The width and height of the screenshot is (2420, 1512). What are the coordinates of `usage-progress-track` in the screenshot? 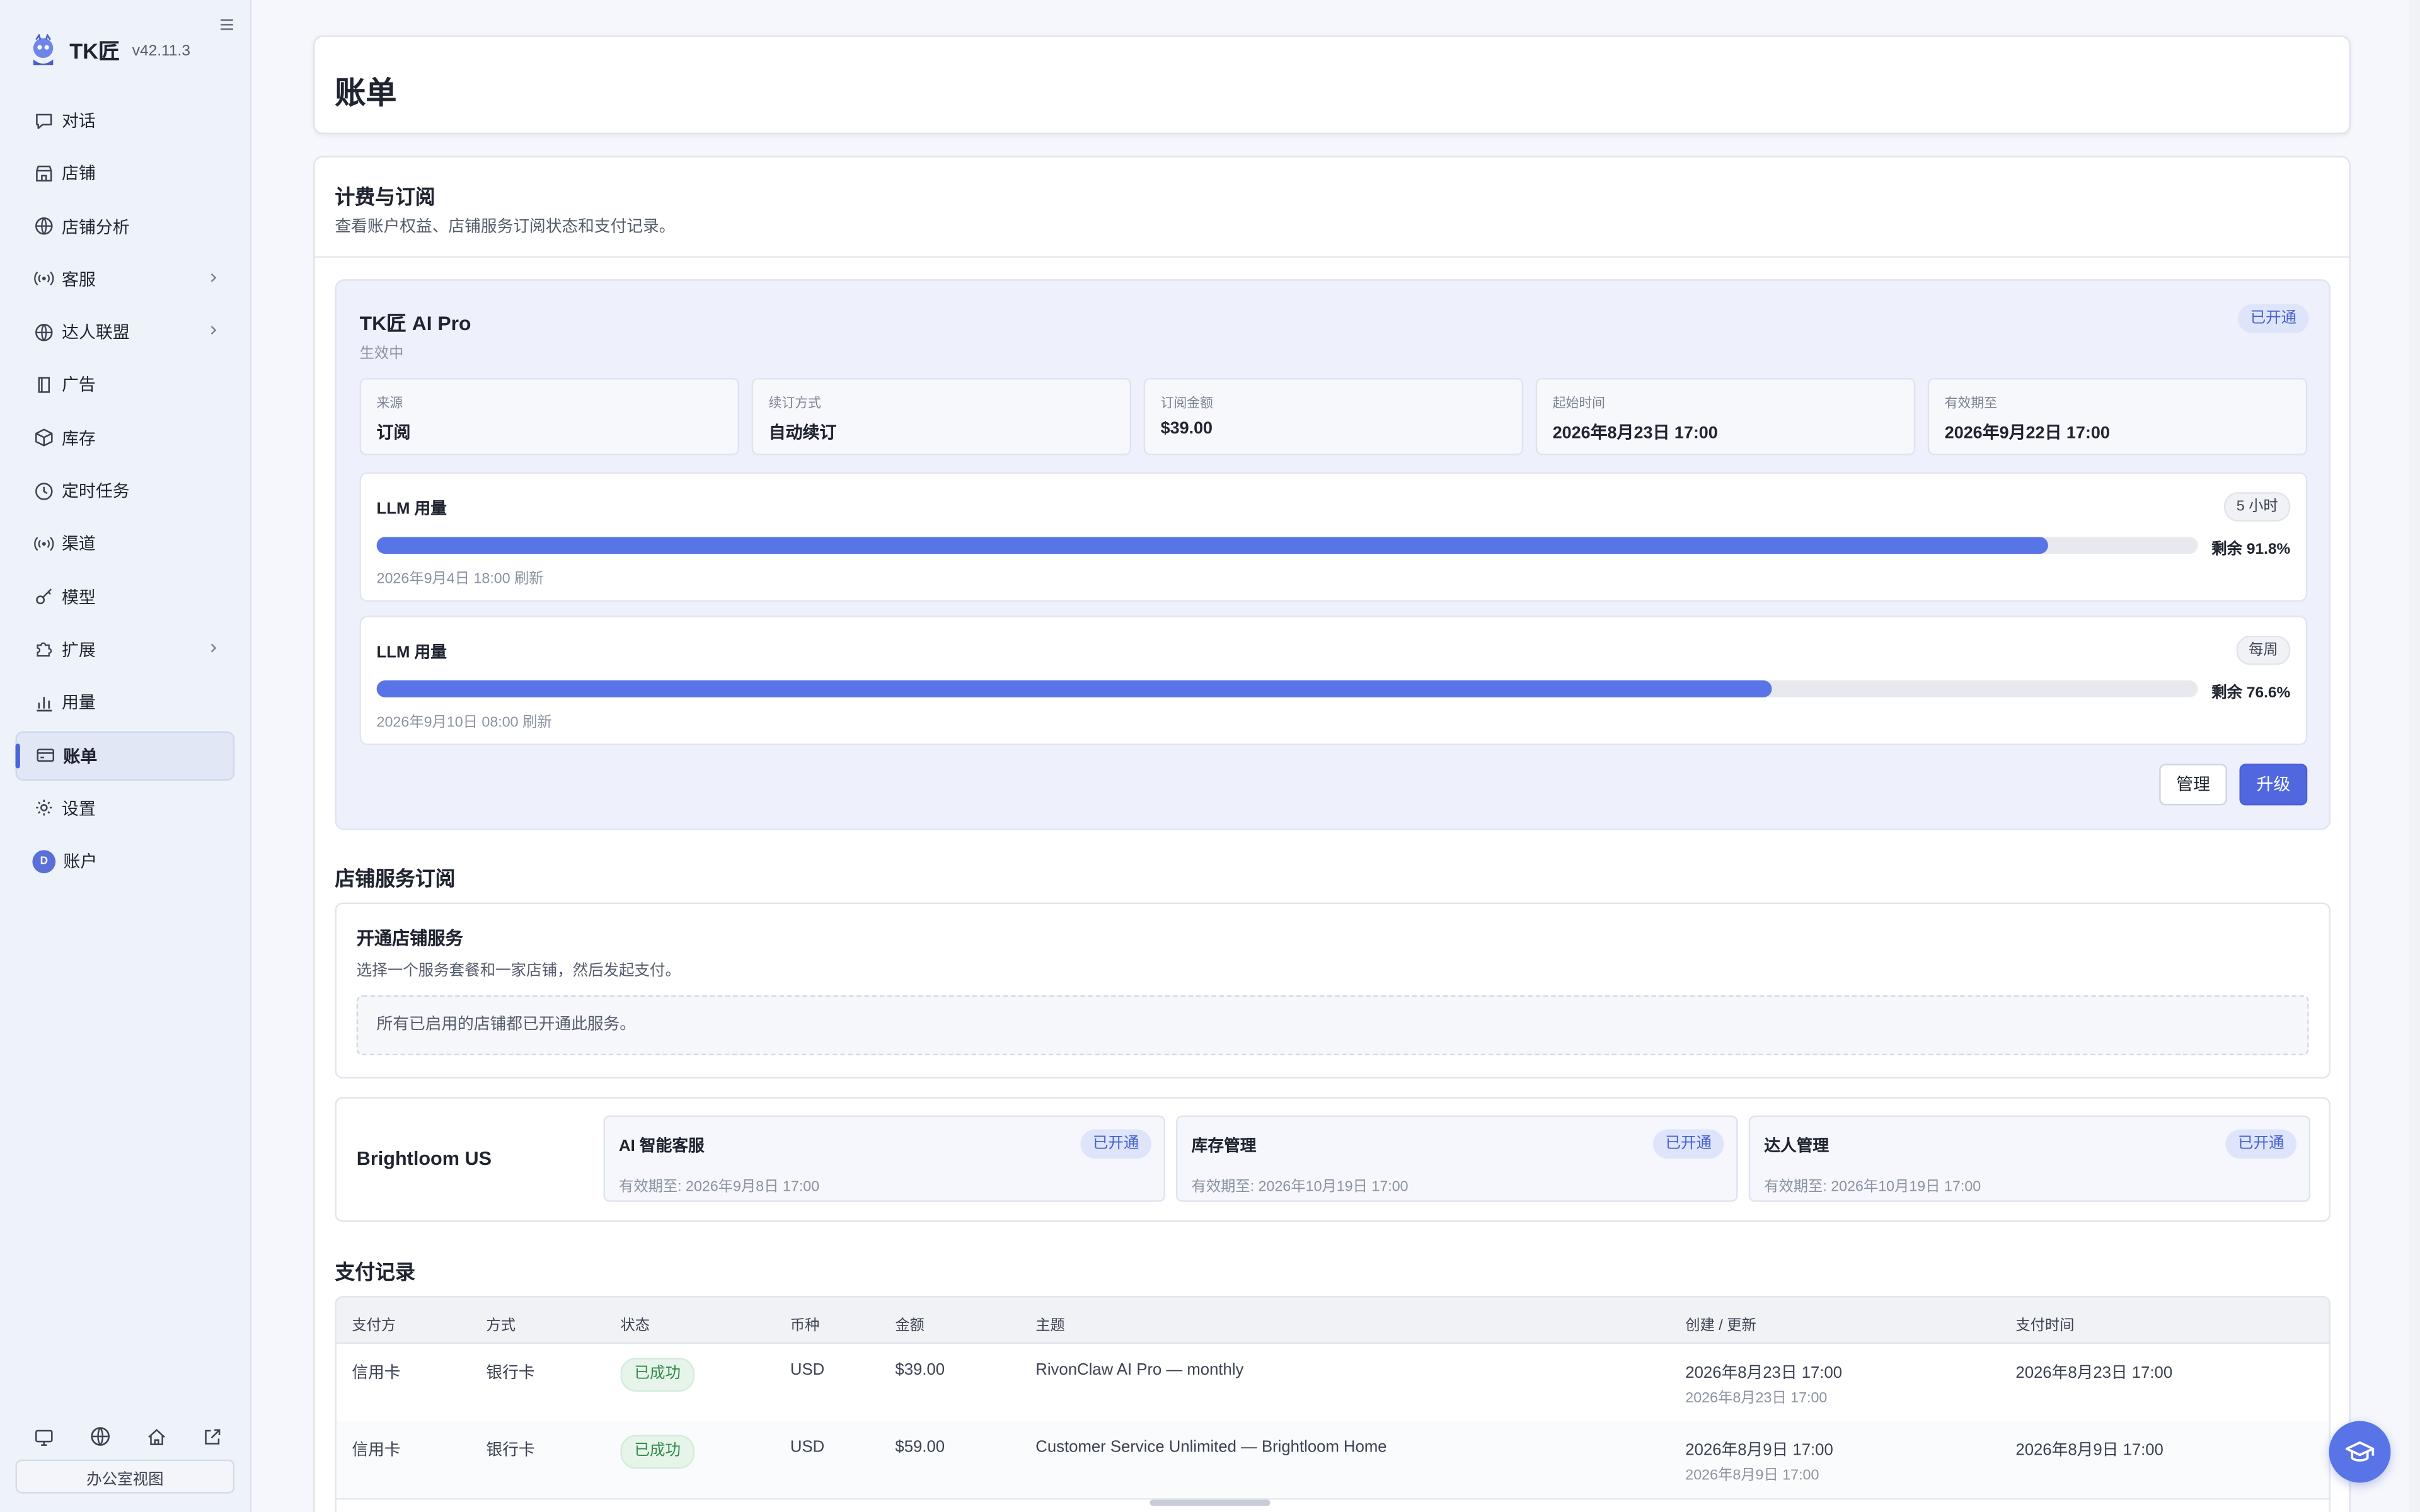 It's located at (1287, 545).